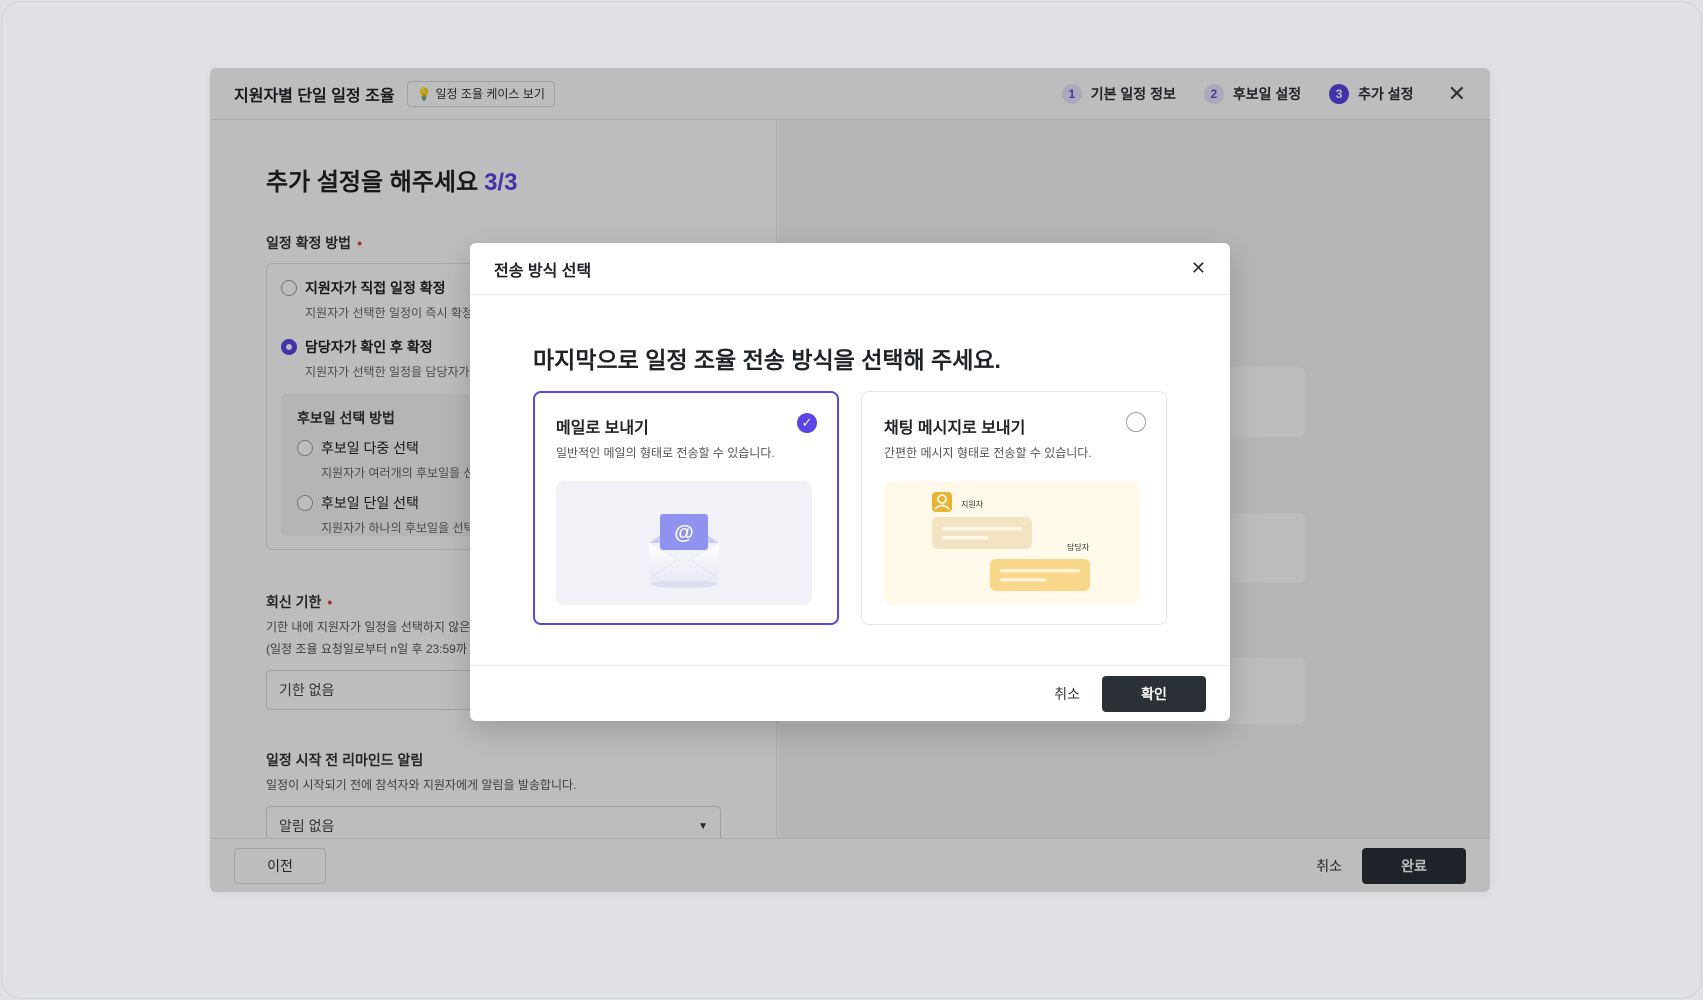 The height and width of the screenshot is (1000, 1703). What do you see at coordinates (767, 360) in the screenshot?
I see `dialog-heading: 마지막으로 일정 조율 전송 방식을 선택해 주세요.` at bounding box center [767, 360].